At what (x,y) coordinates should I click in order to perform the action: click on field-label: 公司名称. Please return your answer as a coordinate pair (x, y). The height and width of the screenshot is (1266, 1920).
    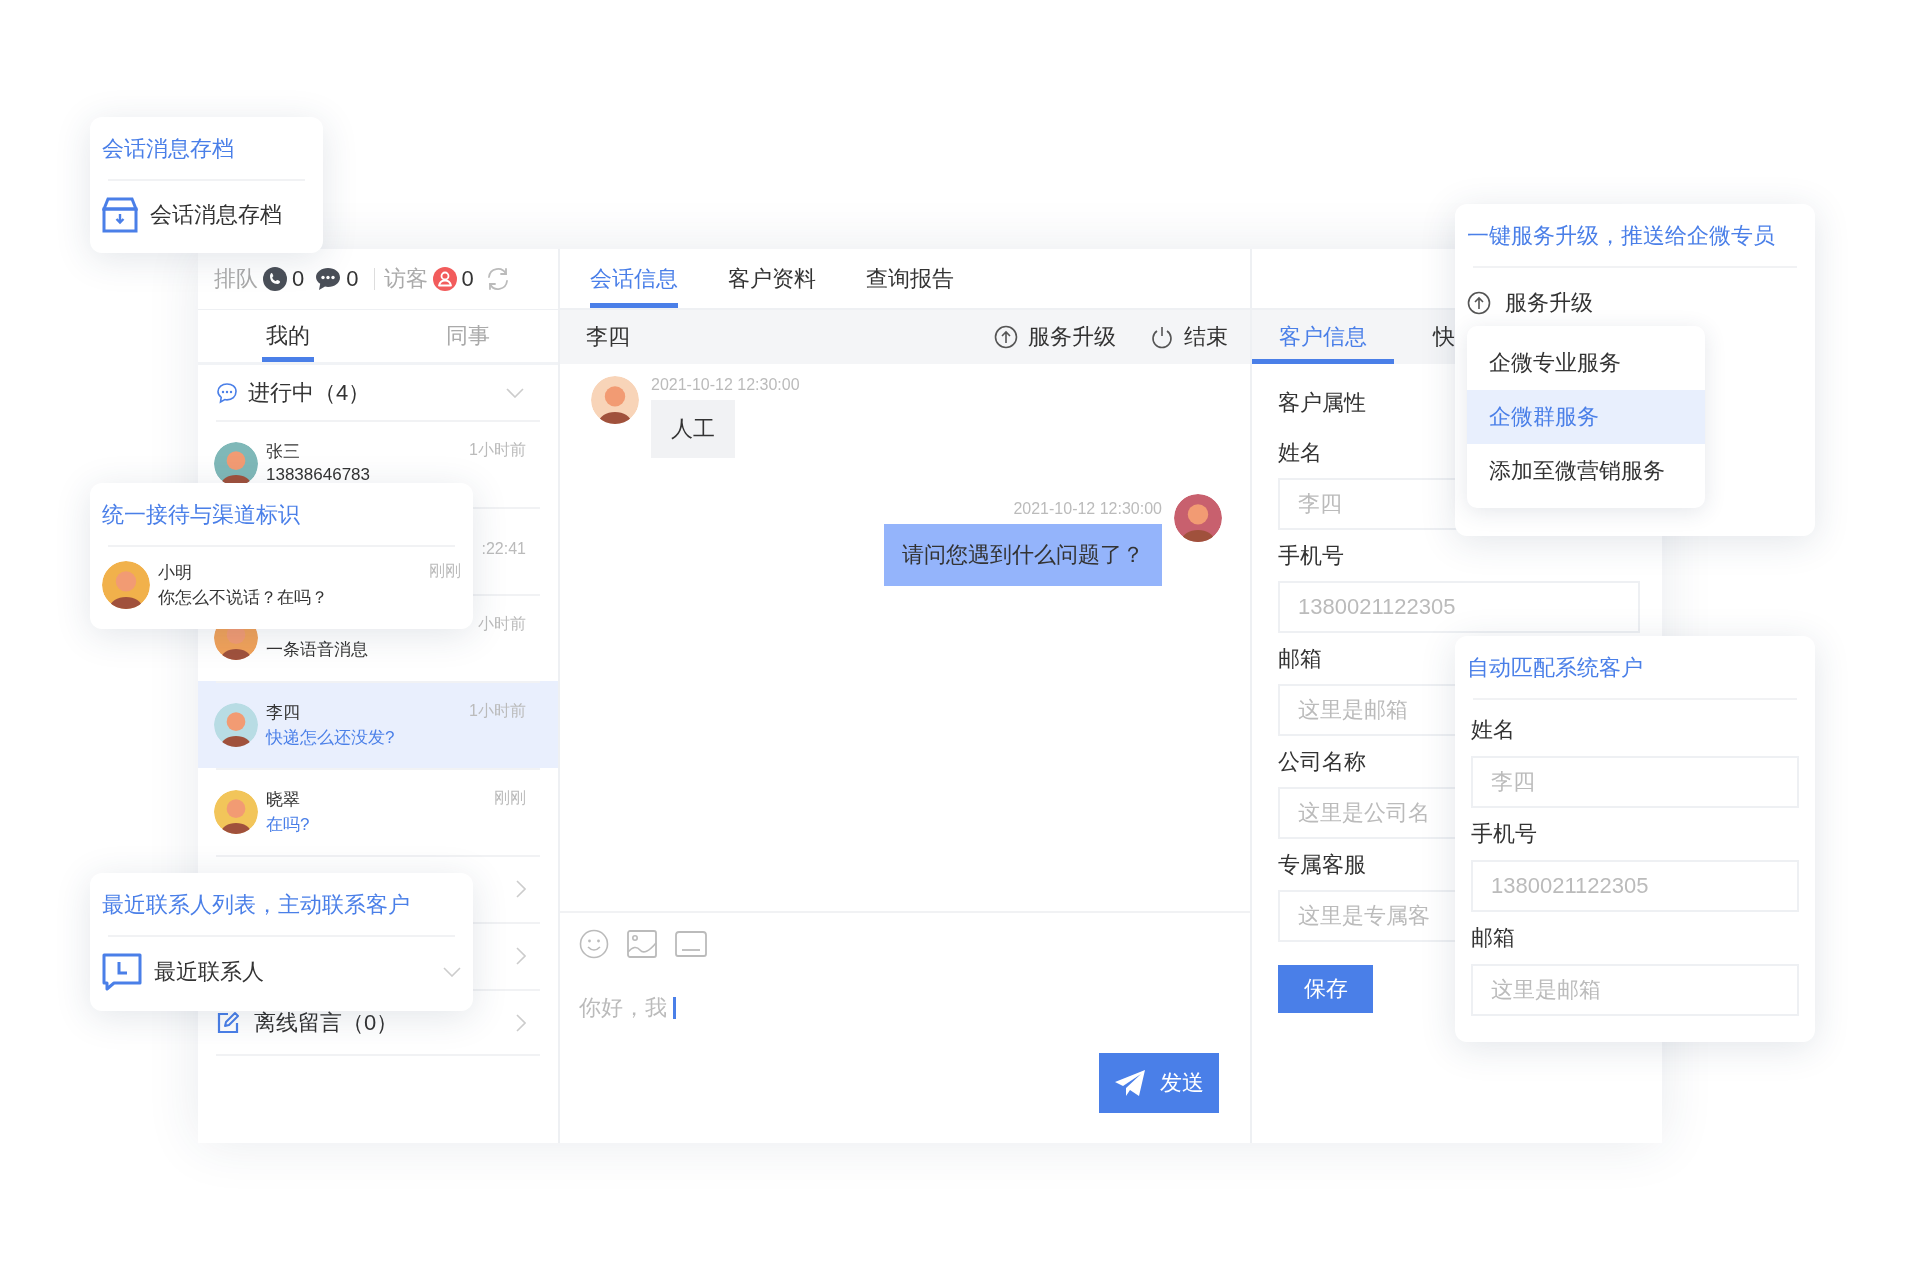
    Looking at the image, I should click on (1322, 762).